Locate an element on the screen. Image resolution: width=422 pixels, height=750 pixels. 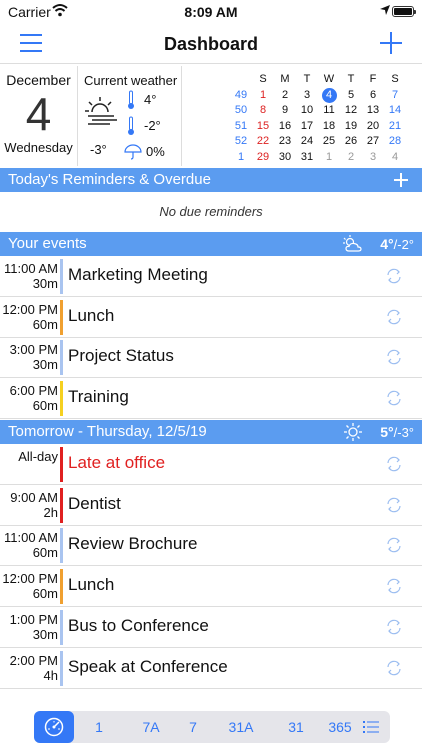
event-row: 2:00 PM 4h Speak at Conference is located at coordinates (211, 669).